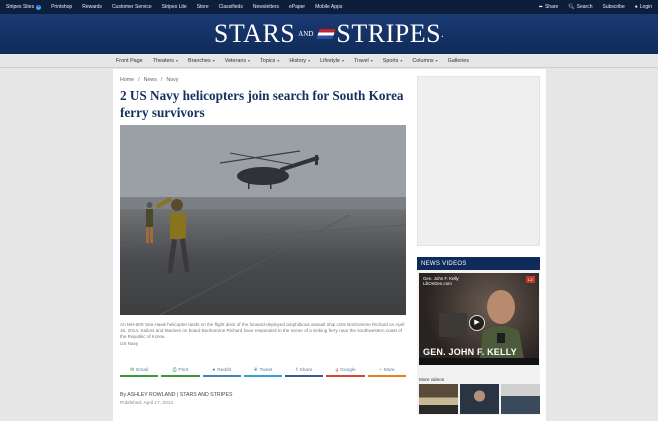  I want to click on nav-item-label: Columns, so click(423, 60).